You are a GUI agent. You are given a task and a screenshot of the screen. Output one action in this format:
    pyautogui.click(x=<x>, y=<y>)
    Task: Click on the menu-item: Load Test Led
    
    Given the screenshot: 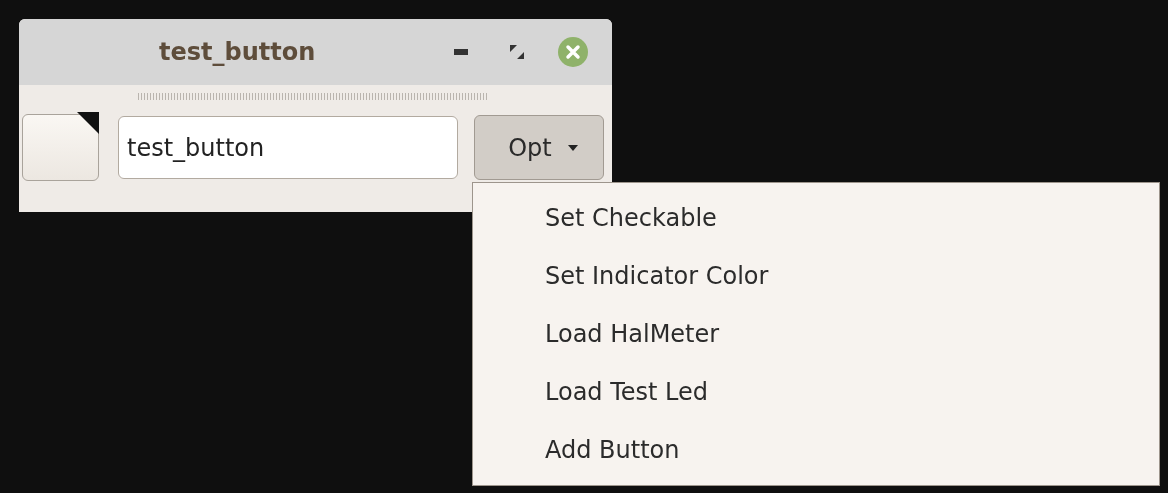 What is the action you would take?
    pyautogui.click(x=816, y=392)
    